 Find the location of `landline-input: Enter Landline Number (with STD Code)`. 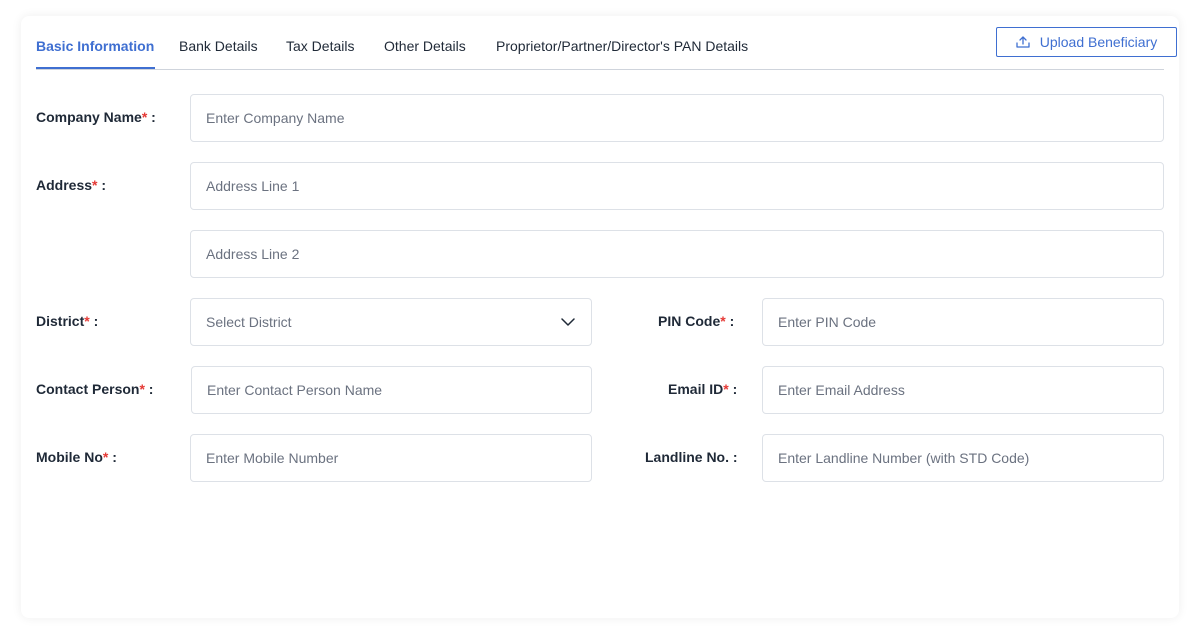

landline-input: Enter Landline Number (with STD Code) is located at coordinates (963, 458).